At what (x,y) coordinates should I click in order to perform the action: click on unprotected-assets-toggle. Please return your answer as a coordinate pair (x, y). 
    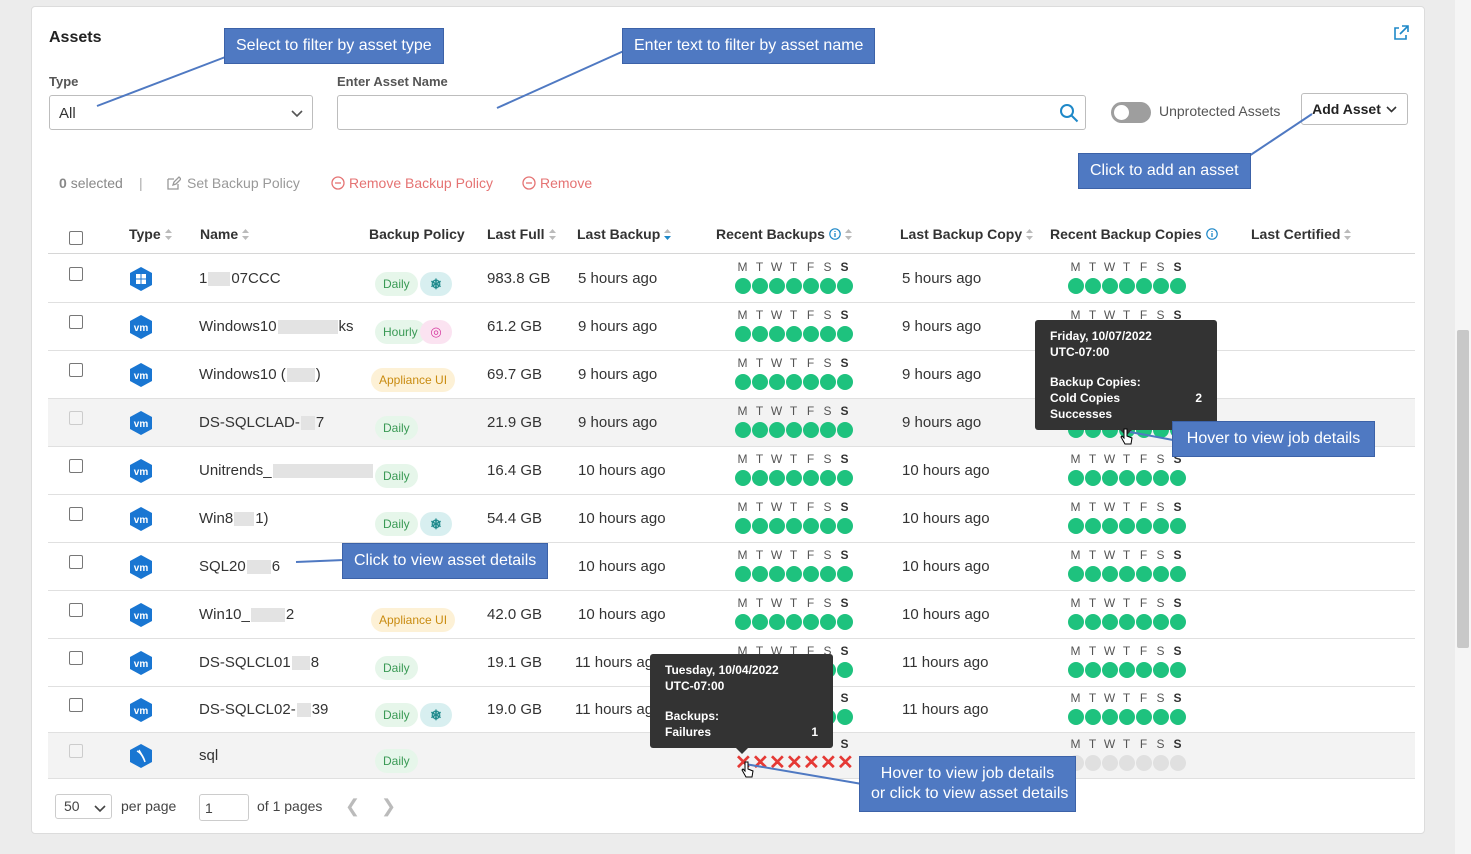
    Looking at the image, I should click on (1131, 112).